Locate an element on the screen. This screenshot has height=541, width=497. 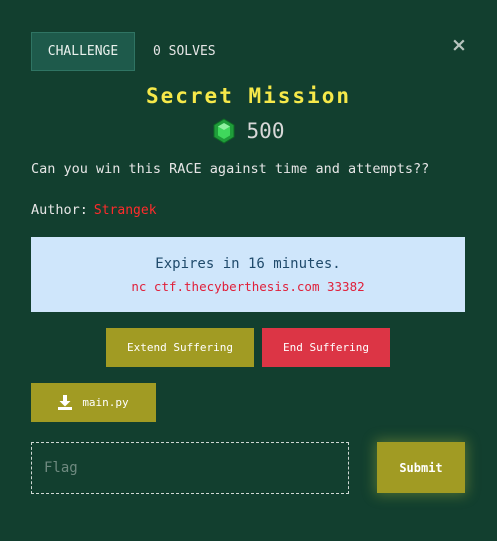
author-line: Author: Strangek is located at coordinates (94, 210).